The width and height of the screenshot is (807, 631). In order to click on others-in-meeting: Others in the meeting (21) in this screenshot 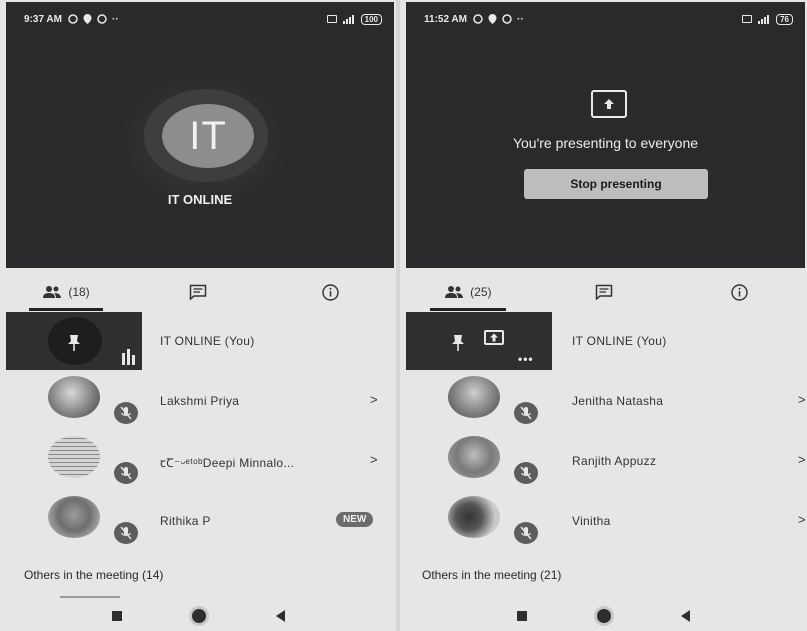, I will do `click(491, 575)`.